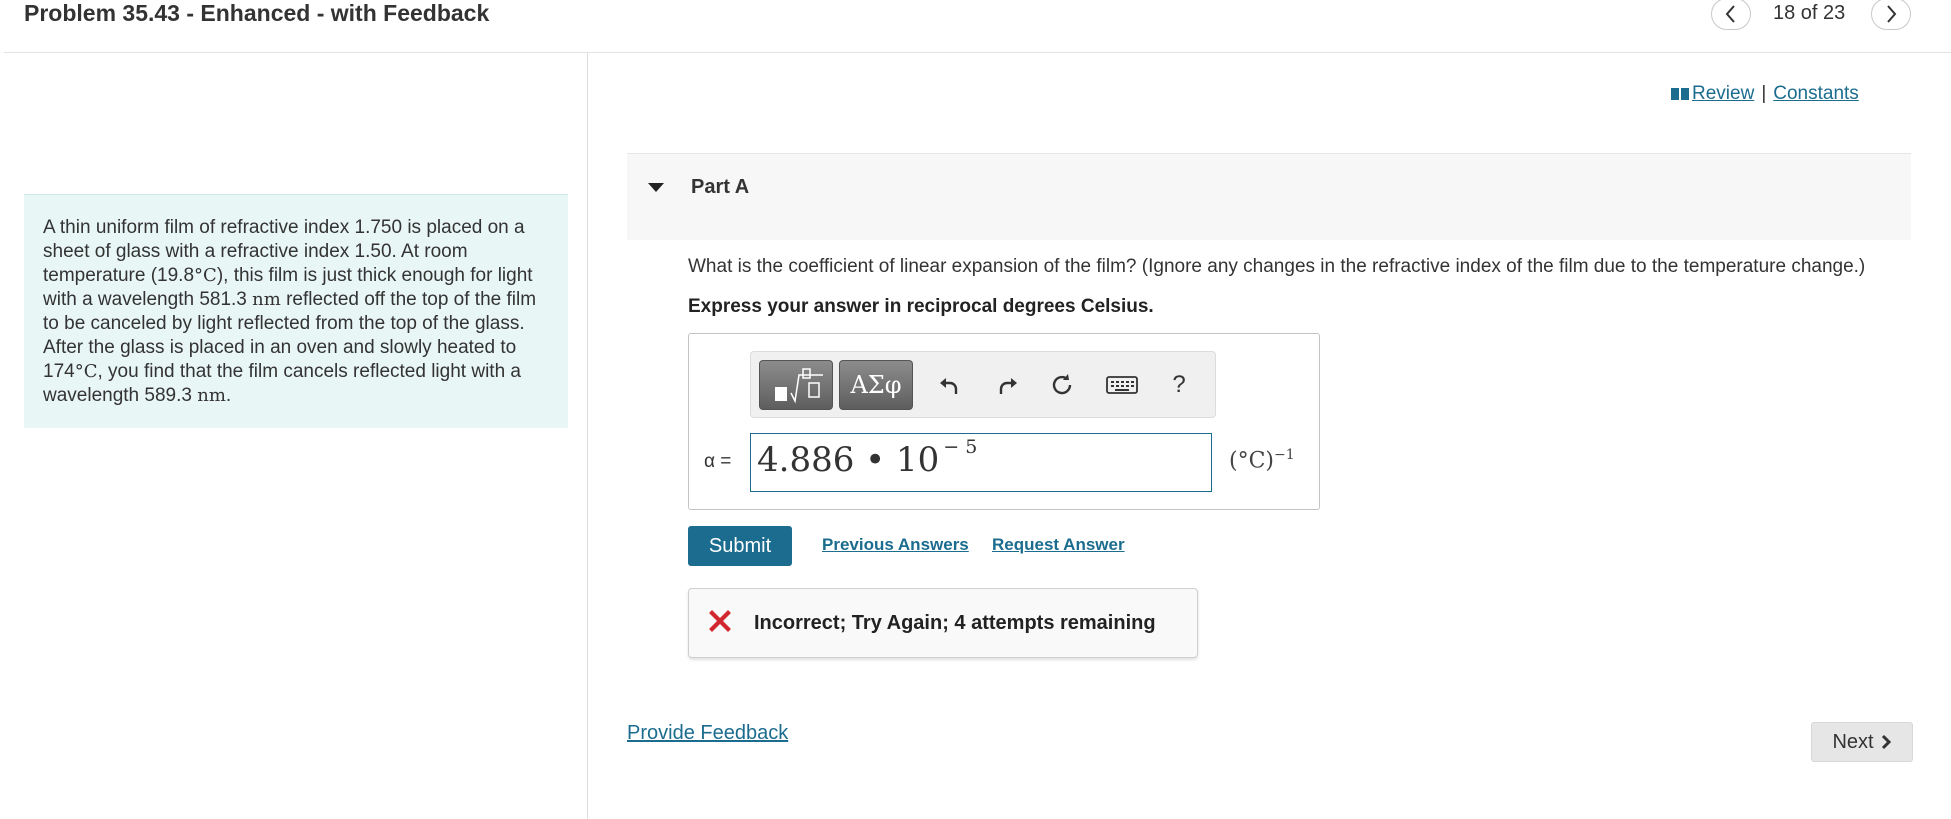 The width and height of the screenshot is (1951, 819). I want to click on statement-text: ., so click(228, 395).